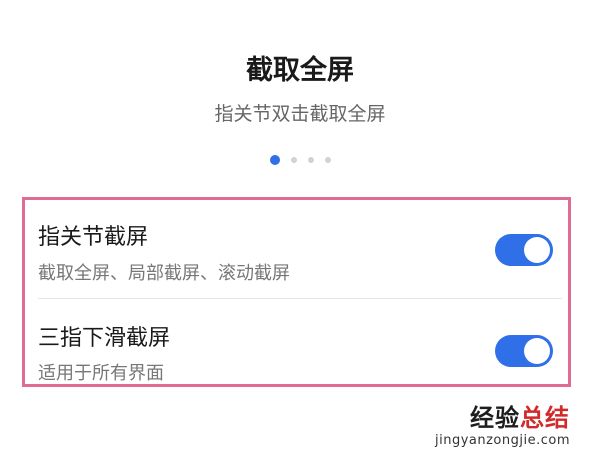 Image resolution: width=600 pixels, height=450 pixels. I want to click on watermark: 经验总结 jingyanzongjie.com, so click(502, 423).